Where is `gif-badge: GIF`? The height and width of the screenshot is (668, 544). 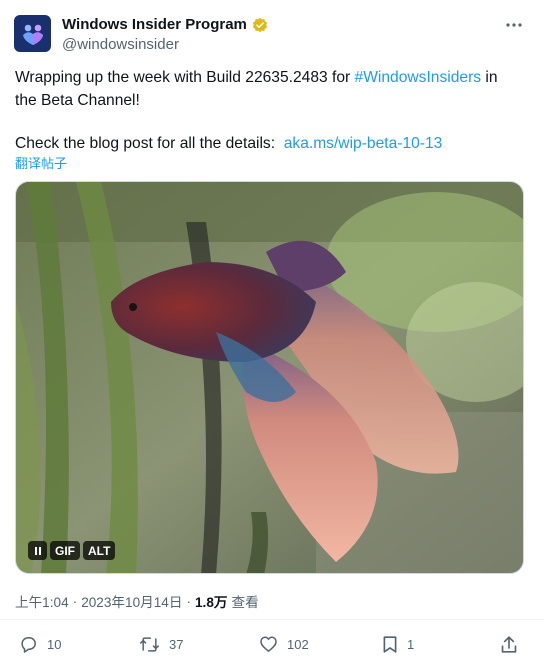
gif-badge: GIF is located at coordinates (65, 550).